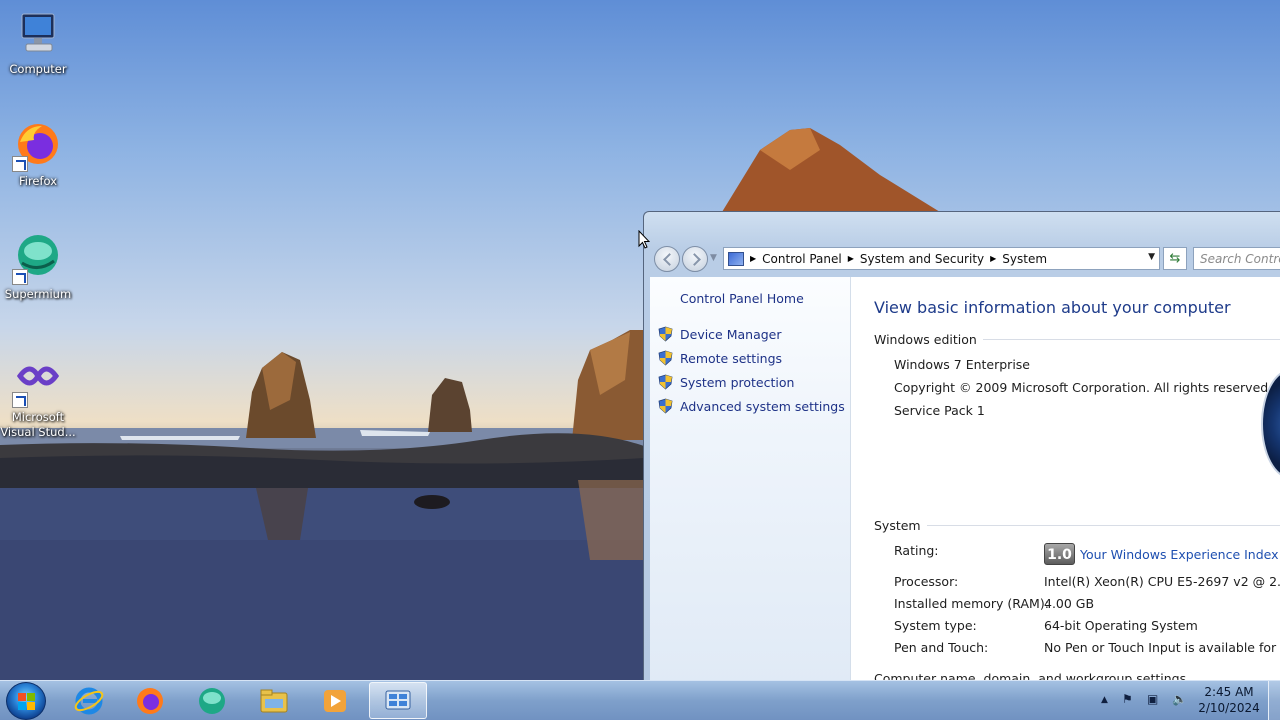  I want to click on service-pack-text: Service Pack 1, so click(939, 410).